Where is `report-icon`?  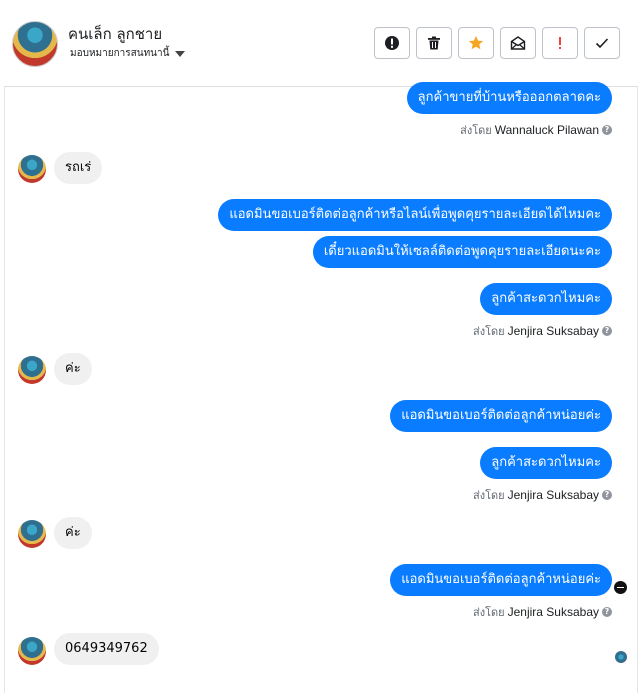 report-icon is located at coordinates (392, 43).